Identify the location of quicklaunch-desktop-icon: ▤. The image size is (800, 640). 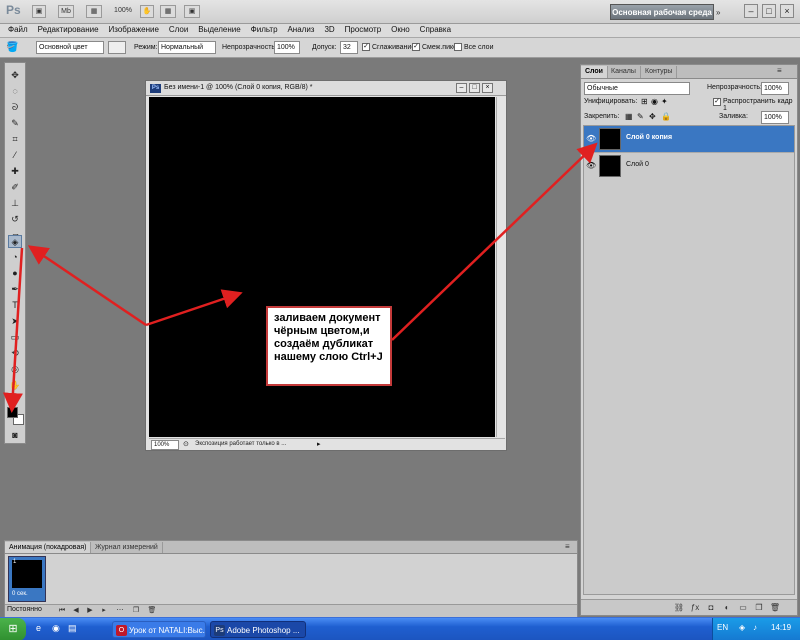
(72, 628).